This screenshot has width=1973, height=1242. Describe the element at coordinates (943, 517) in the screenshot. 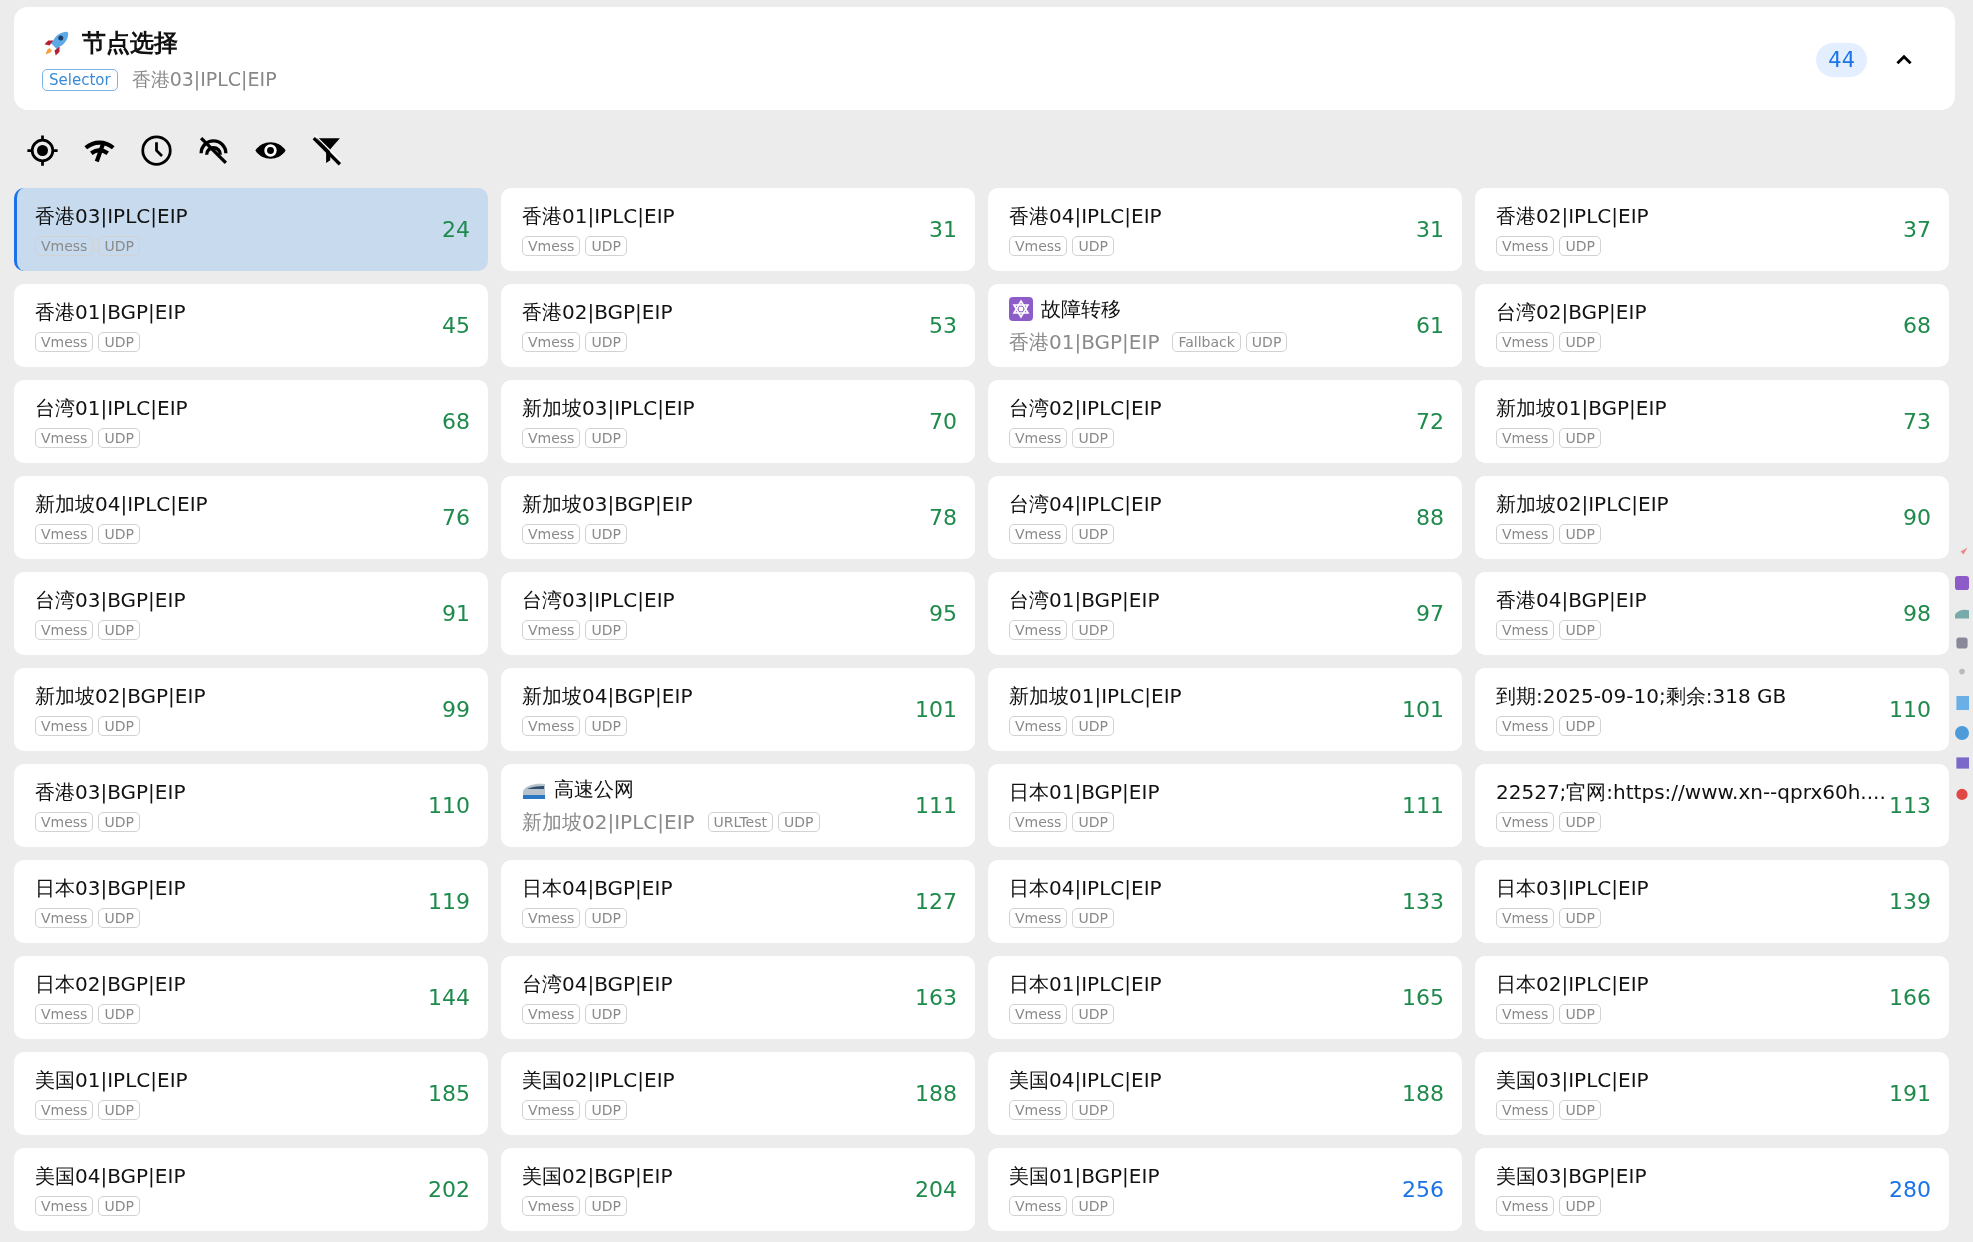

I see `latency-value: 78` at that location.